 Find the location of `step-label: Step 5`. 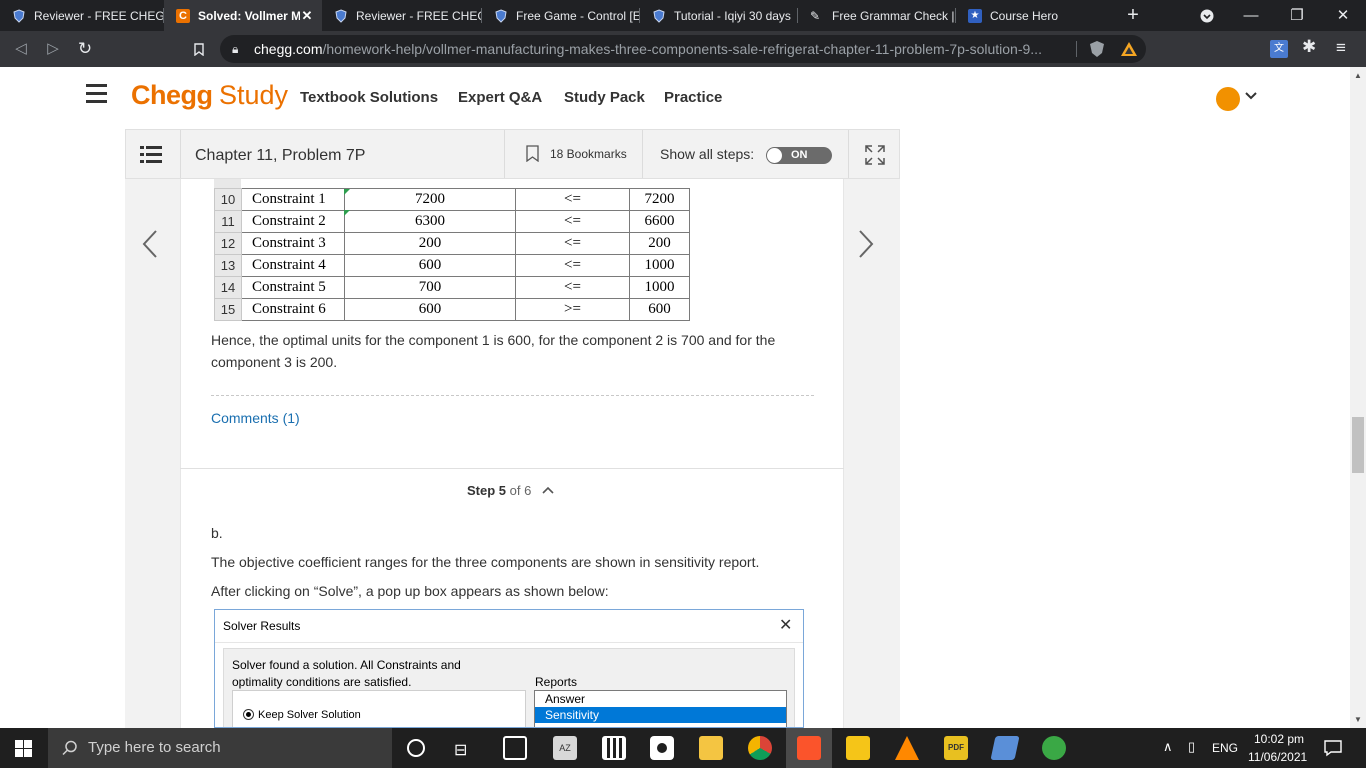

step-label: Step 5 is located at coordinates (487, 490).